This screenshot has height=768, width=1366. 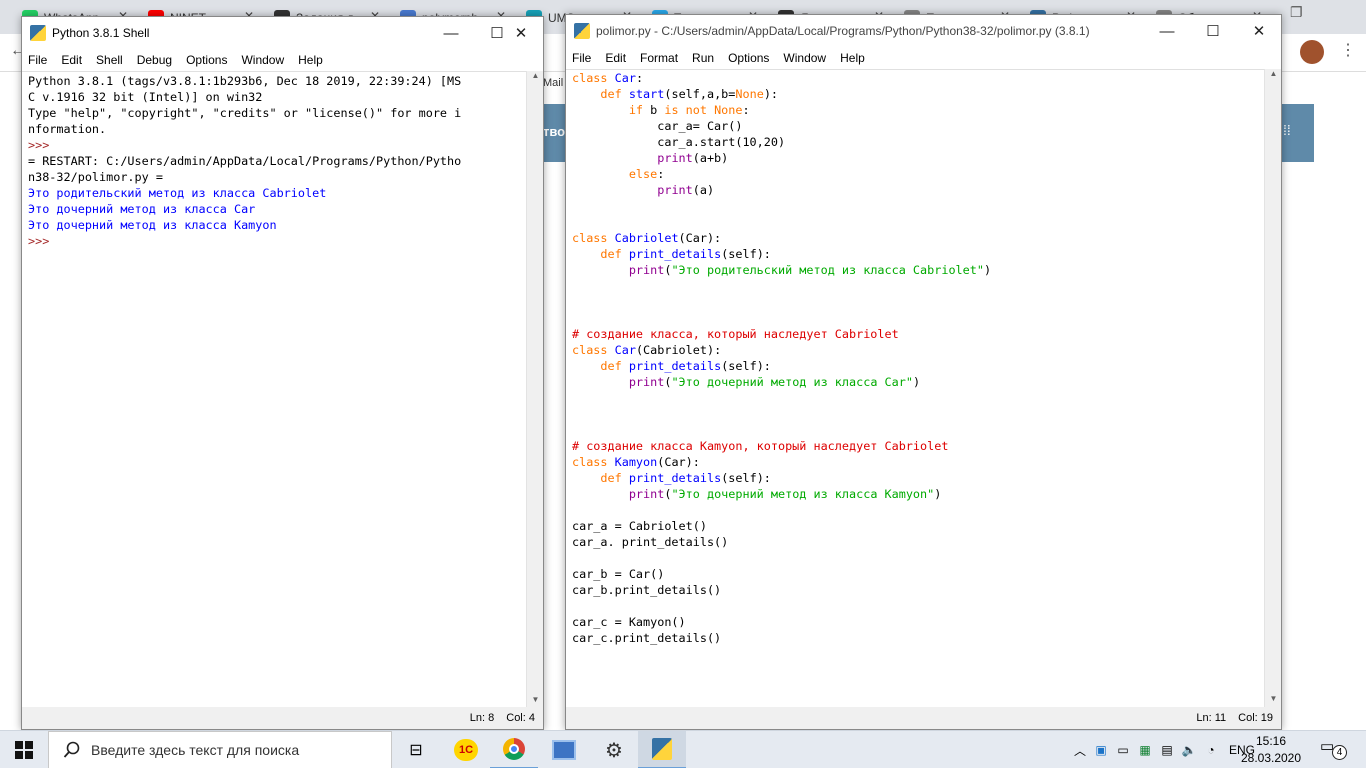 I want to click on 1c-app-icon: 1C, so click(x=466, y=749).